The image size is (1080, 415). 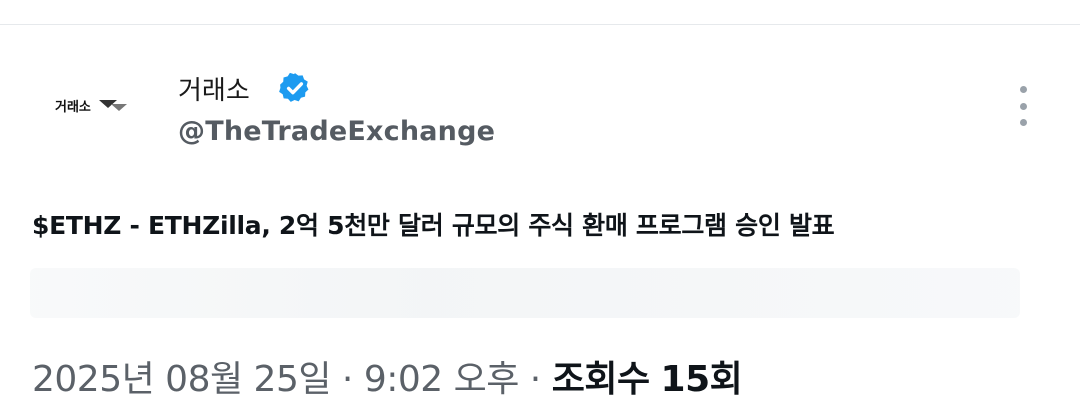 I want to click on views-count: 15회, so click(x=701, y=379).